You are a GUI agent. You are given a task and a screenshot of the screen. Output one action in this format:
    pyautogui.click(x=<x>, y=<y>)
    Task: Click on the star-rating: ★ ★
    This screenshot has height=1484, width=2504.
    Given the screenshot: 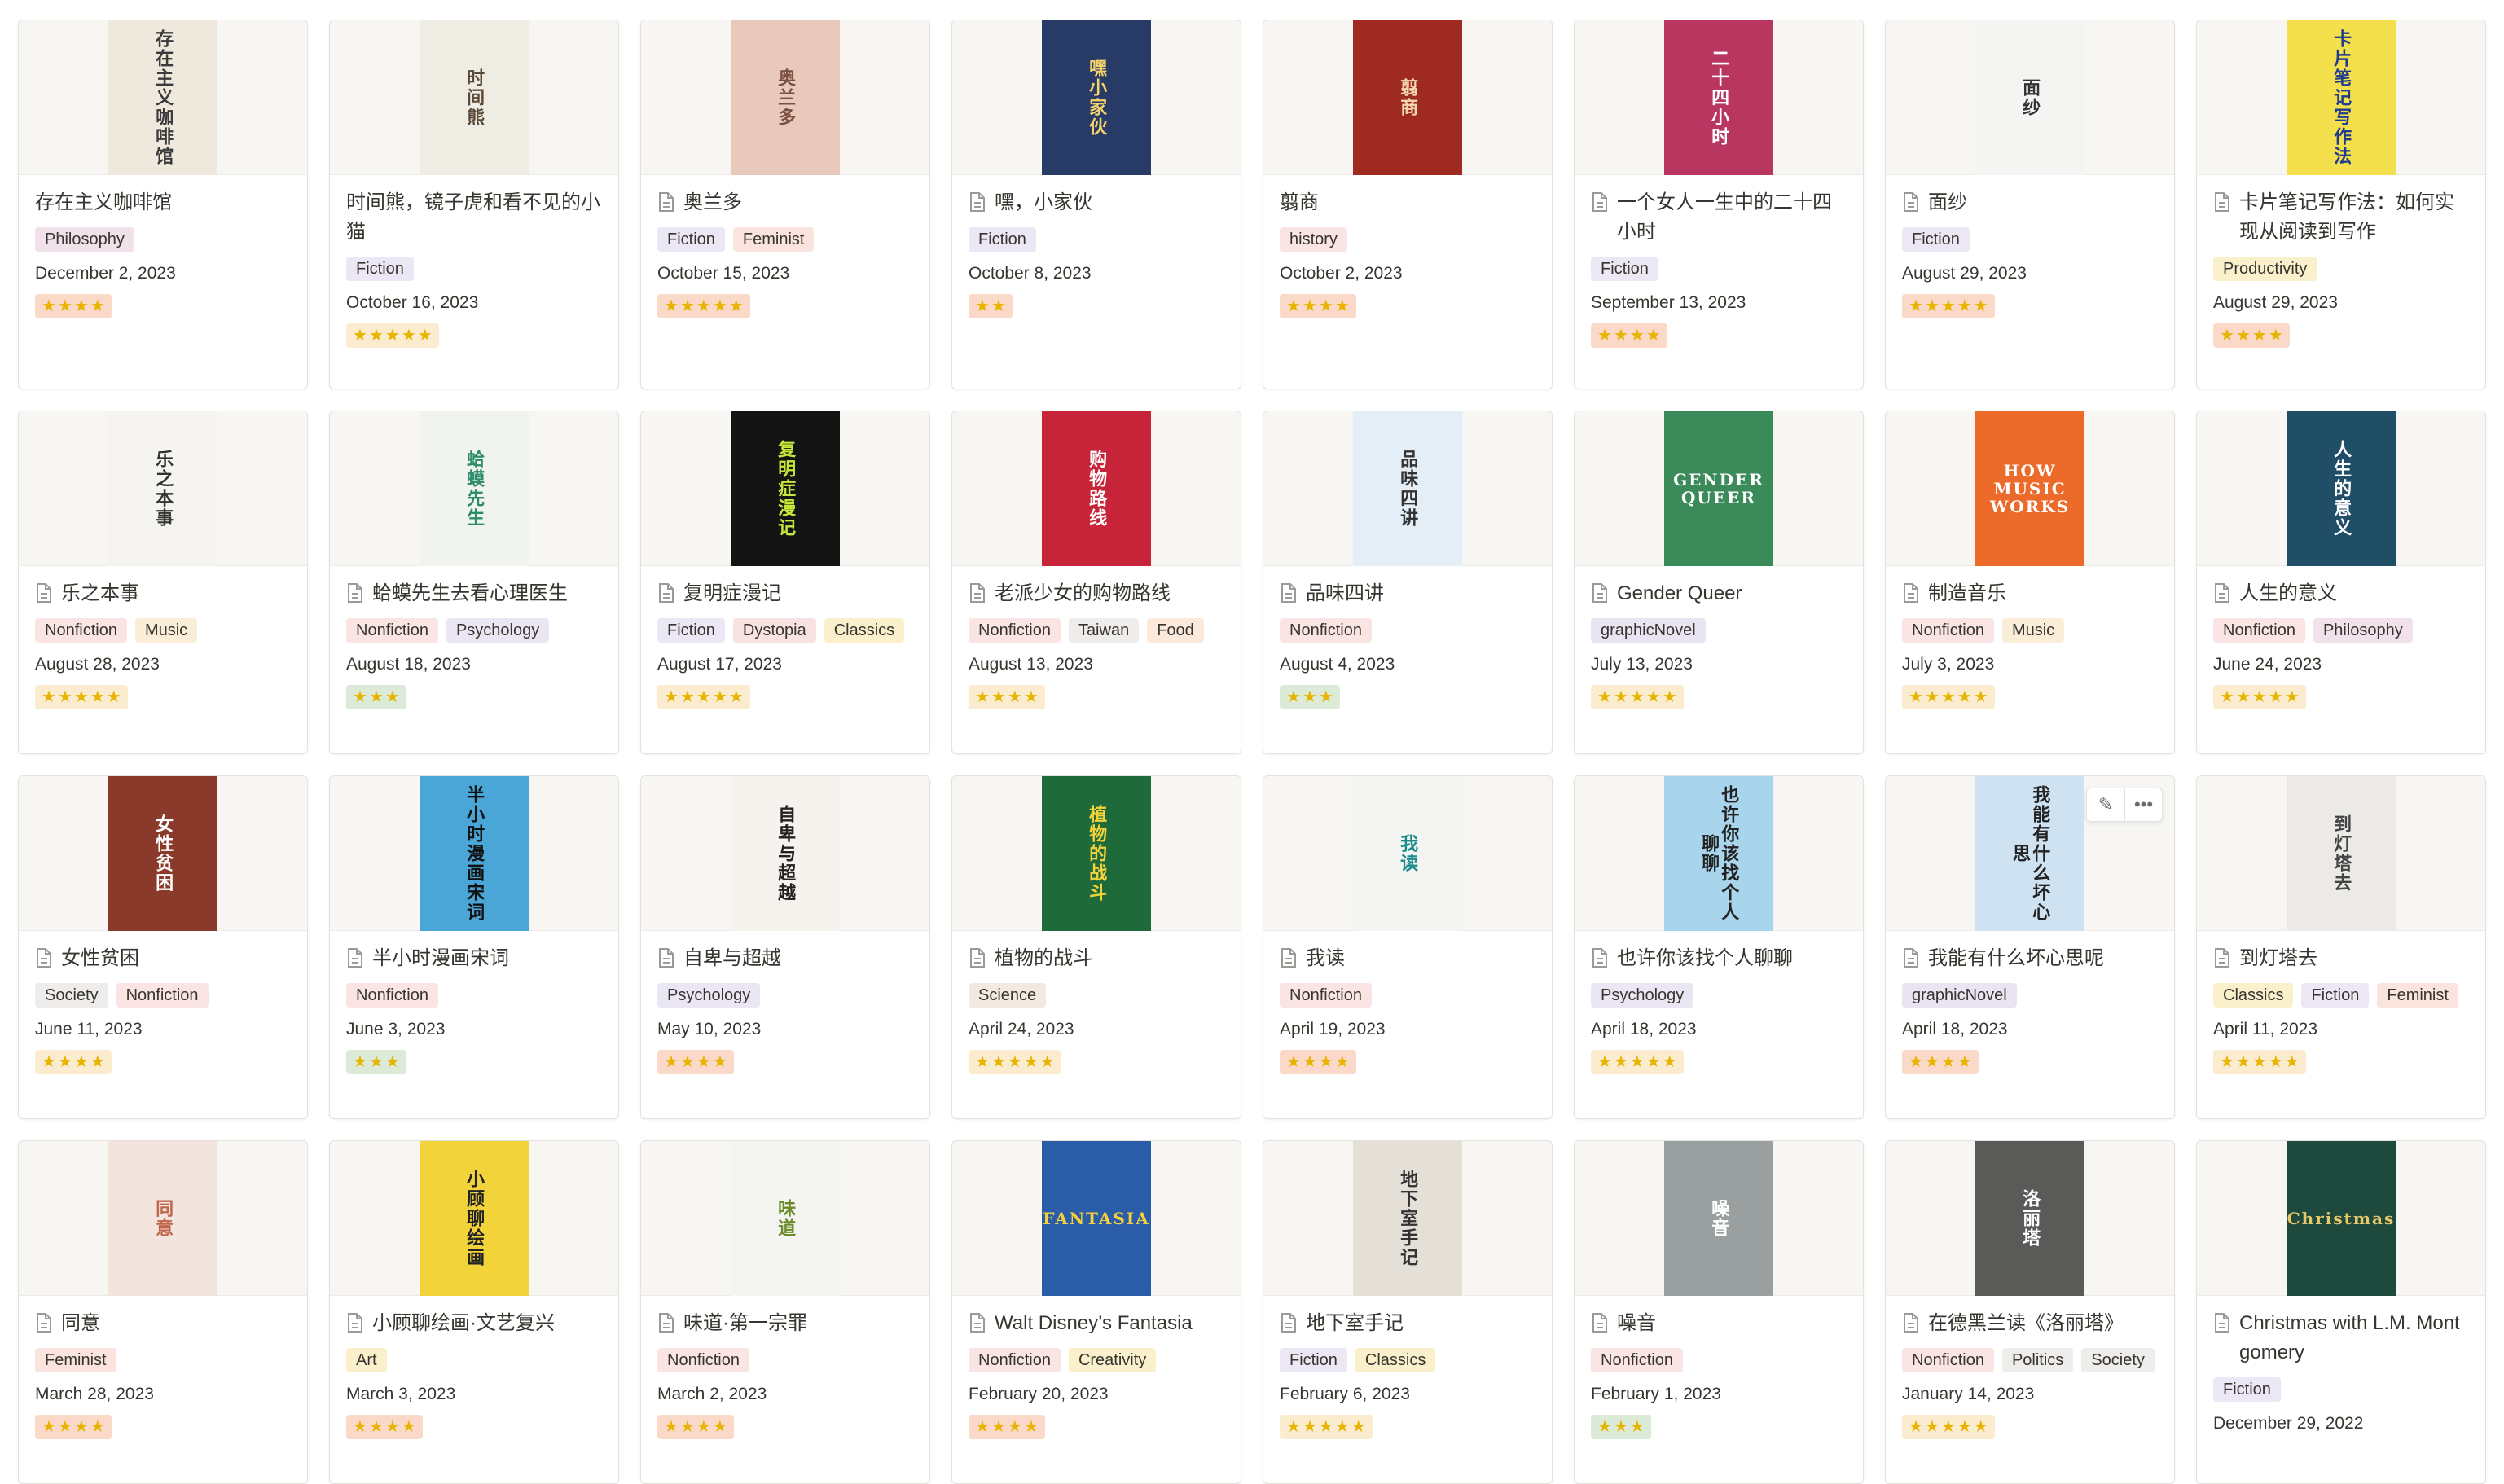 What is the action you would take?
    pyautogui.click(x=991, y=306)
    